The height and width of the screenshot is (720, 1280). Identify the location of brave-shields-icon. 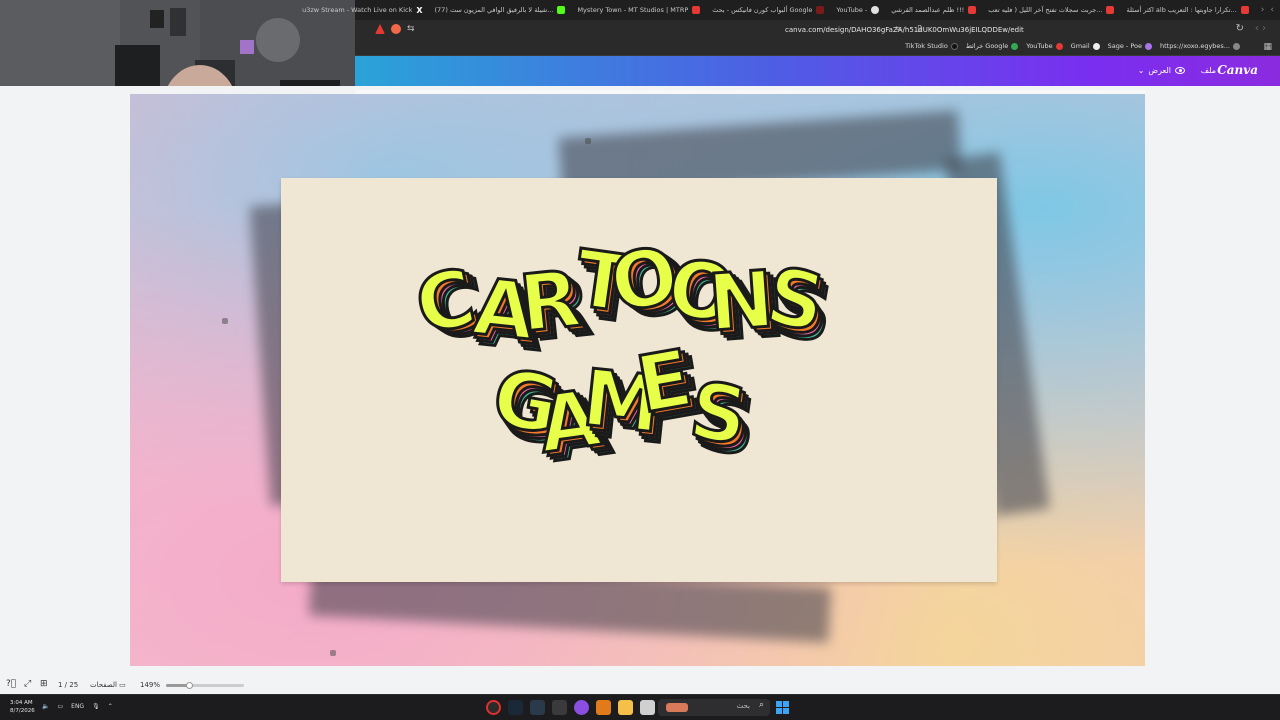
(396, 29).